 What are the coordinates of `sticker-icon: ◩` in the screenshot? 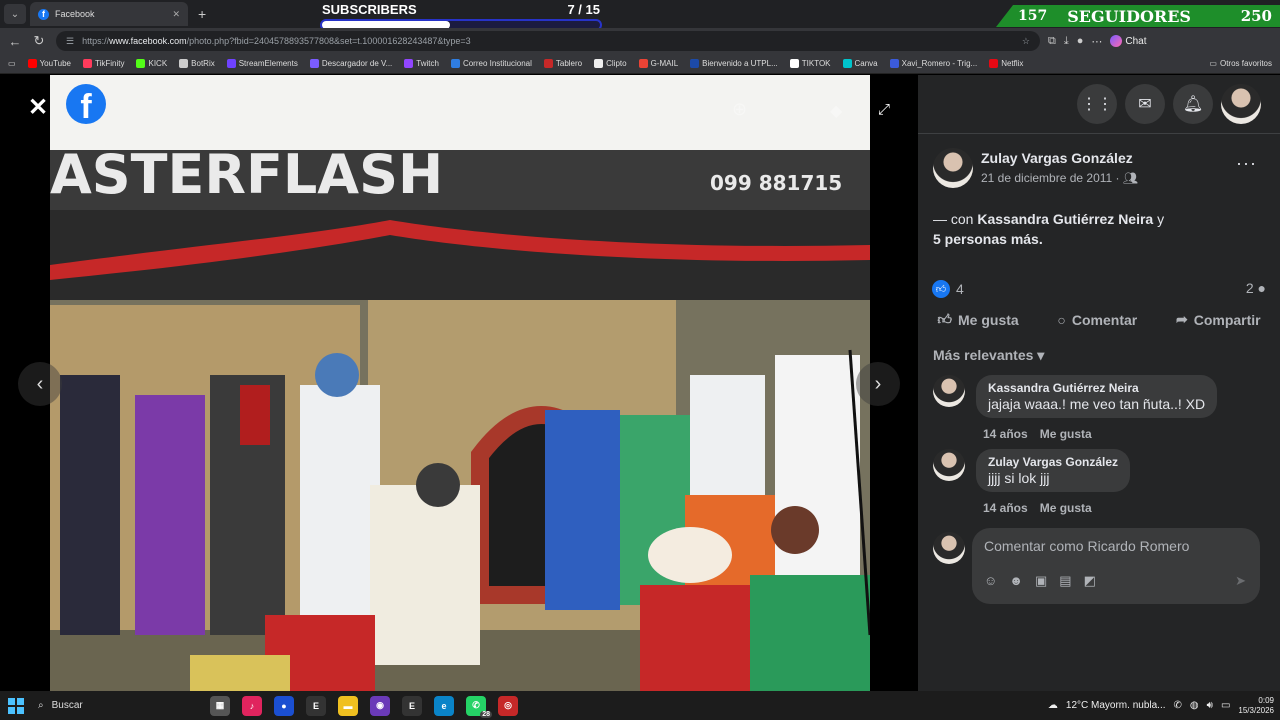 It's located at (1090, 581).